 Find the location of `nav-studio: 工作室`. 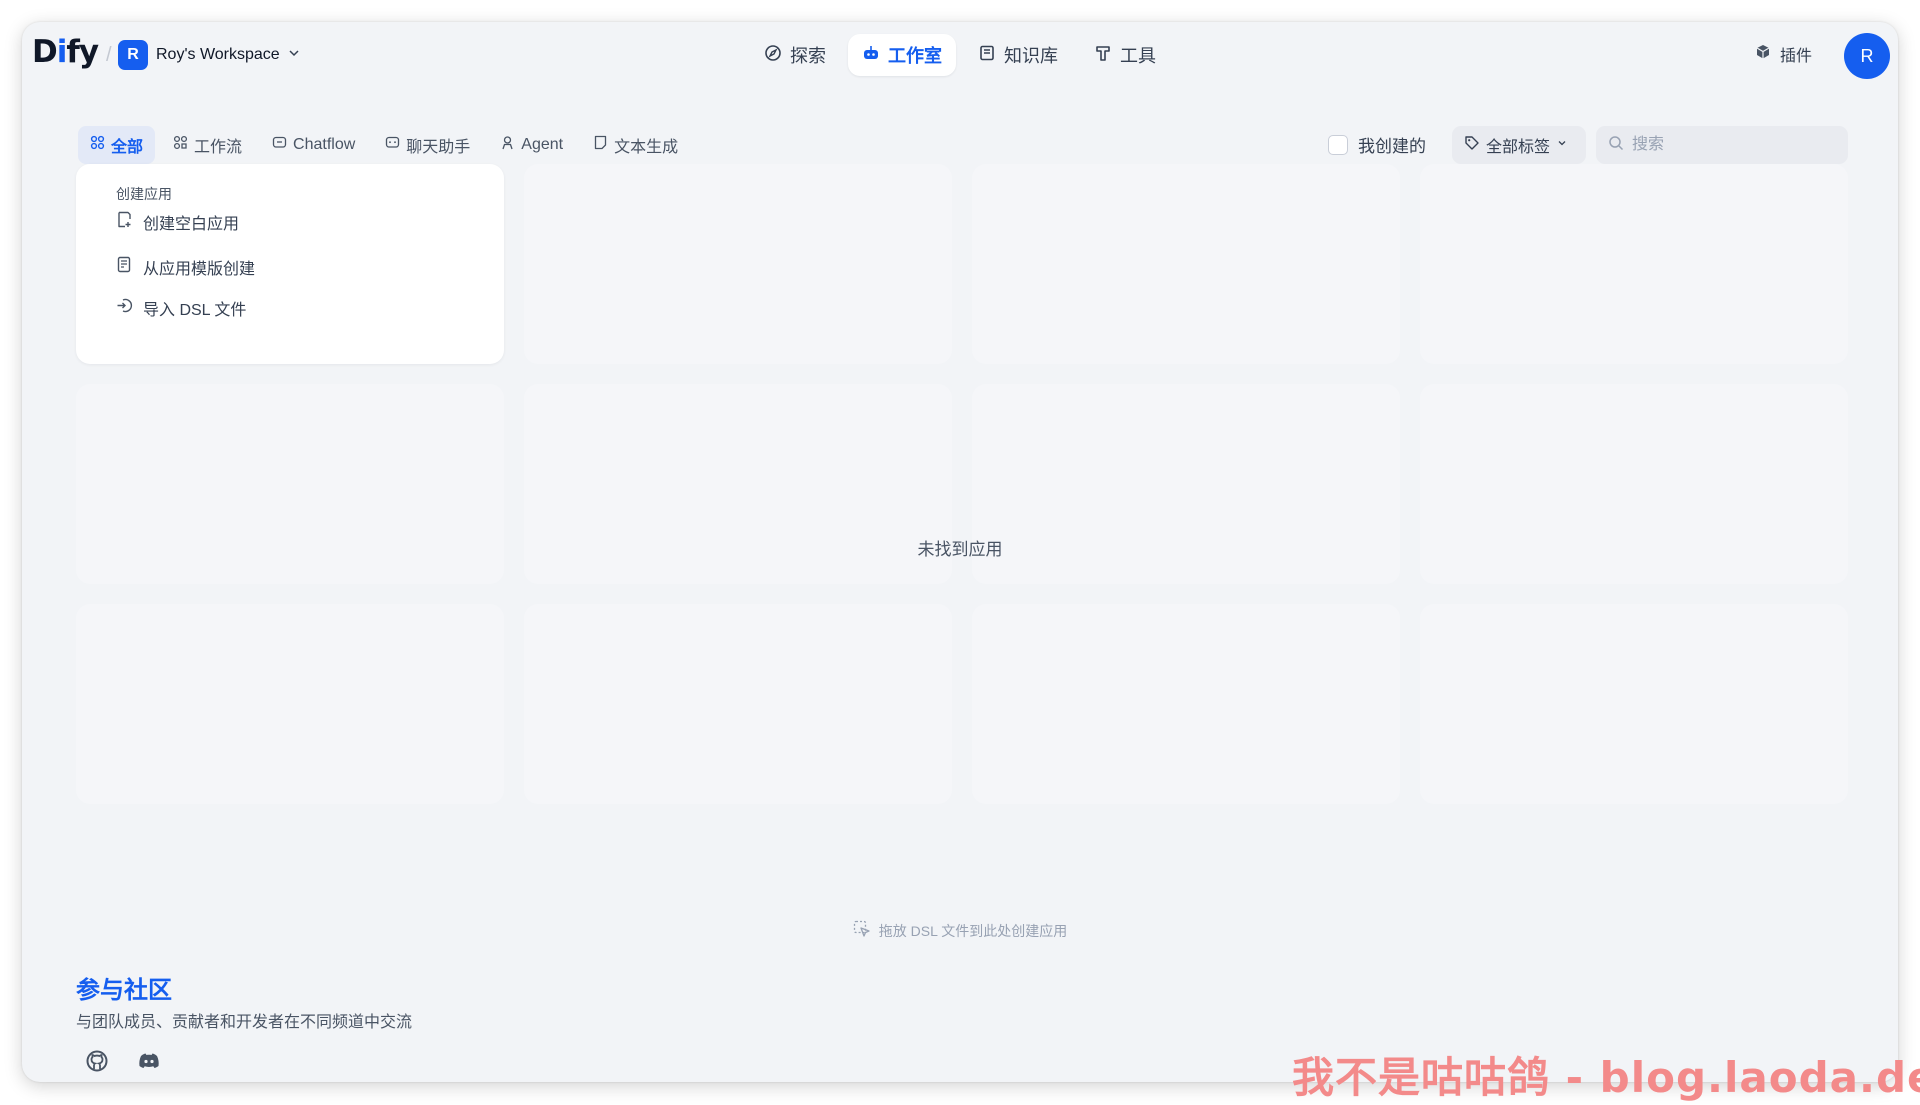

nav-studio: 工作室 is located at coordinates (902, 55).